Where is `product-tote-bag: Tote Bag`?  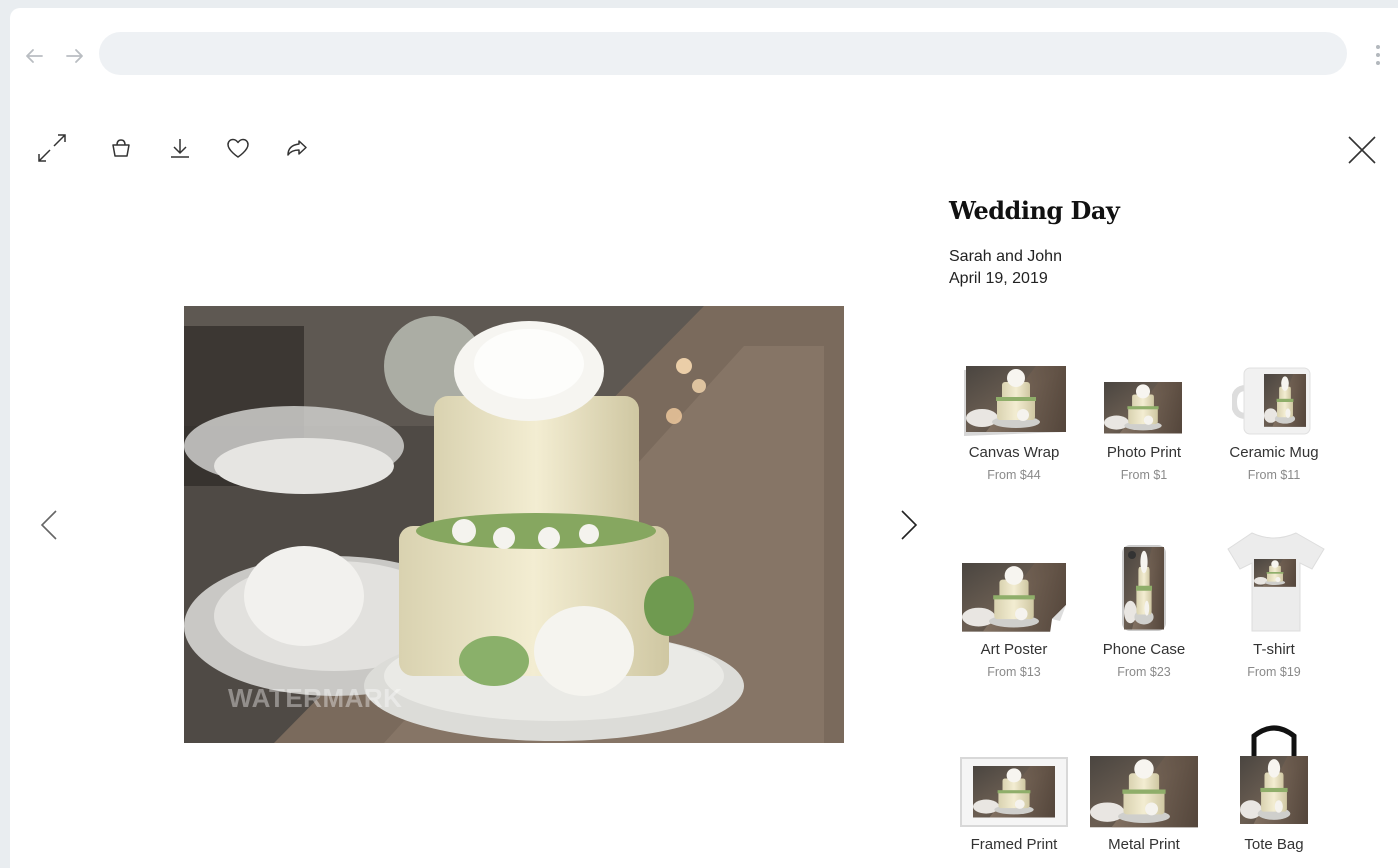
product-tote-bag: Tote Bag is located at coordinates (1274, 792).